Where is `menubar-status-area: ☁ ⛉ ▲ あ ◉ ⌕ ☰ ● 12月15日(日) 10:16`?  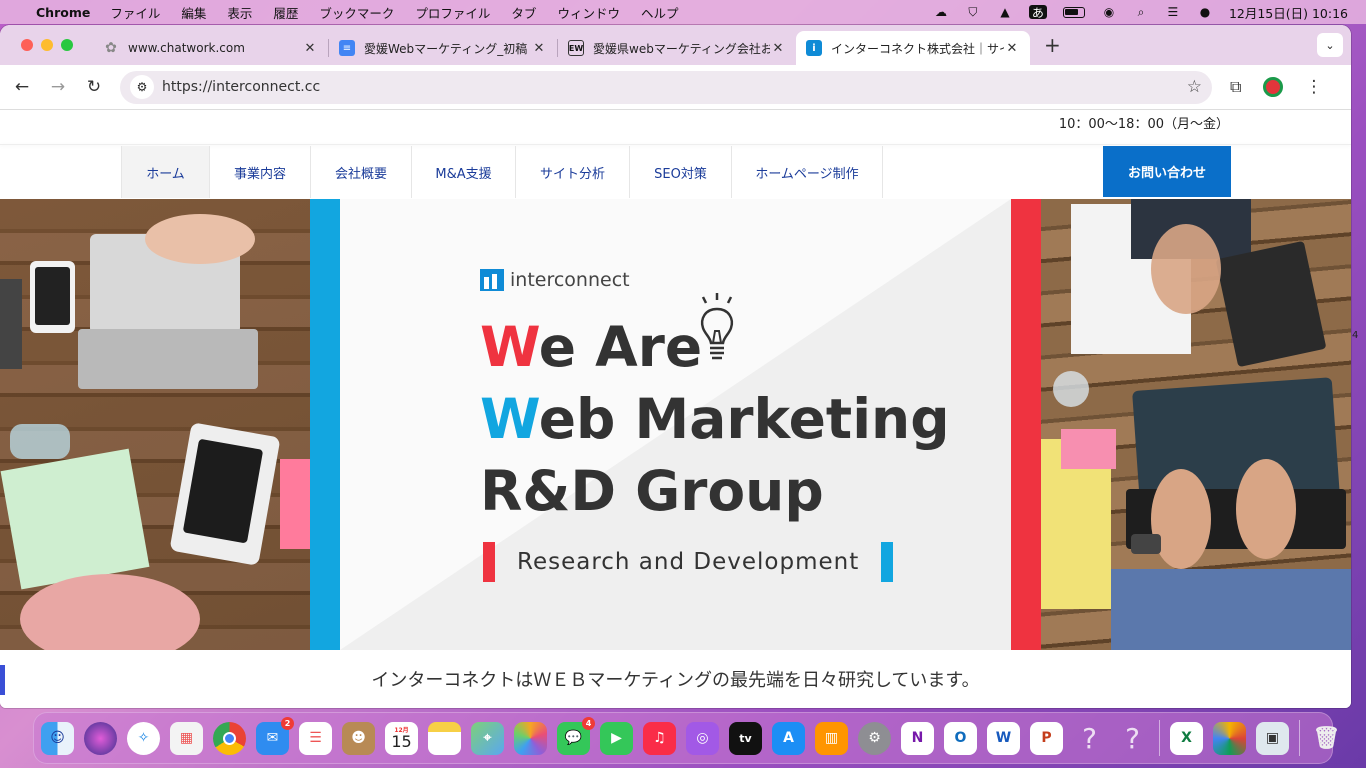
menubar-status-area: ☁ ⛉ ▲ あ ◉ ⌕ ☰ ● 12月15日(日) 10:16 is located at coordinates (1143, 12).